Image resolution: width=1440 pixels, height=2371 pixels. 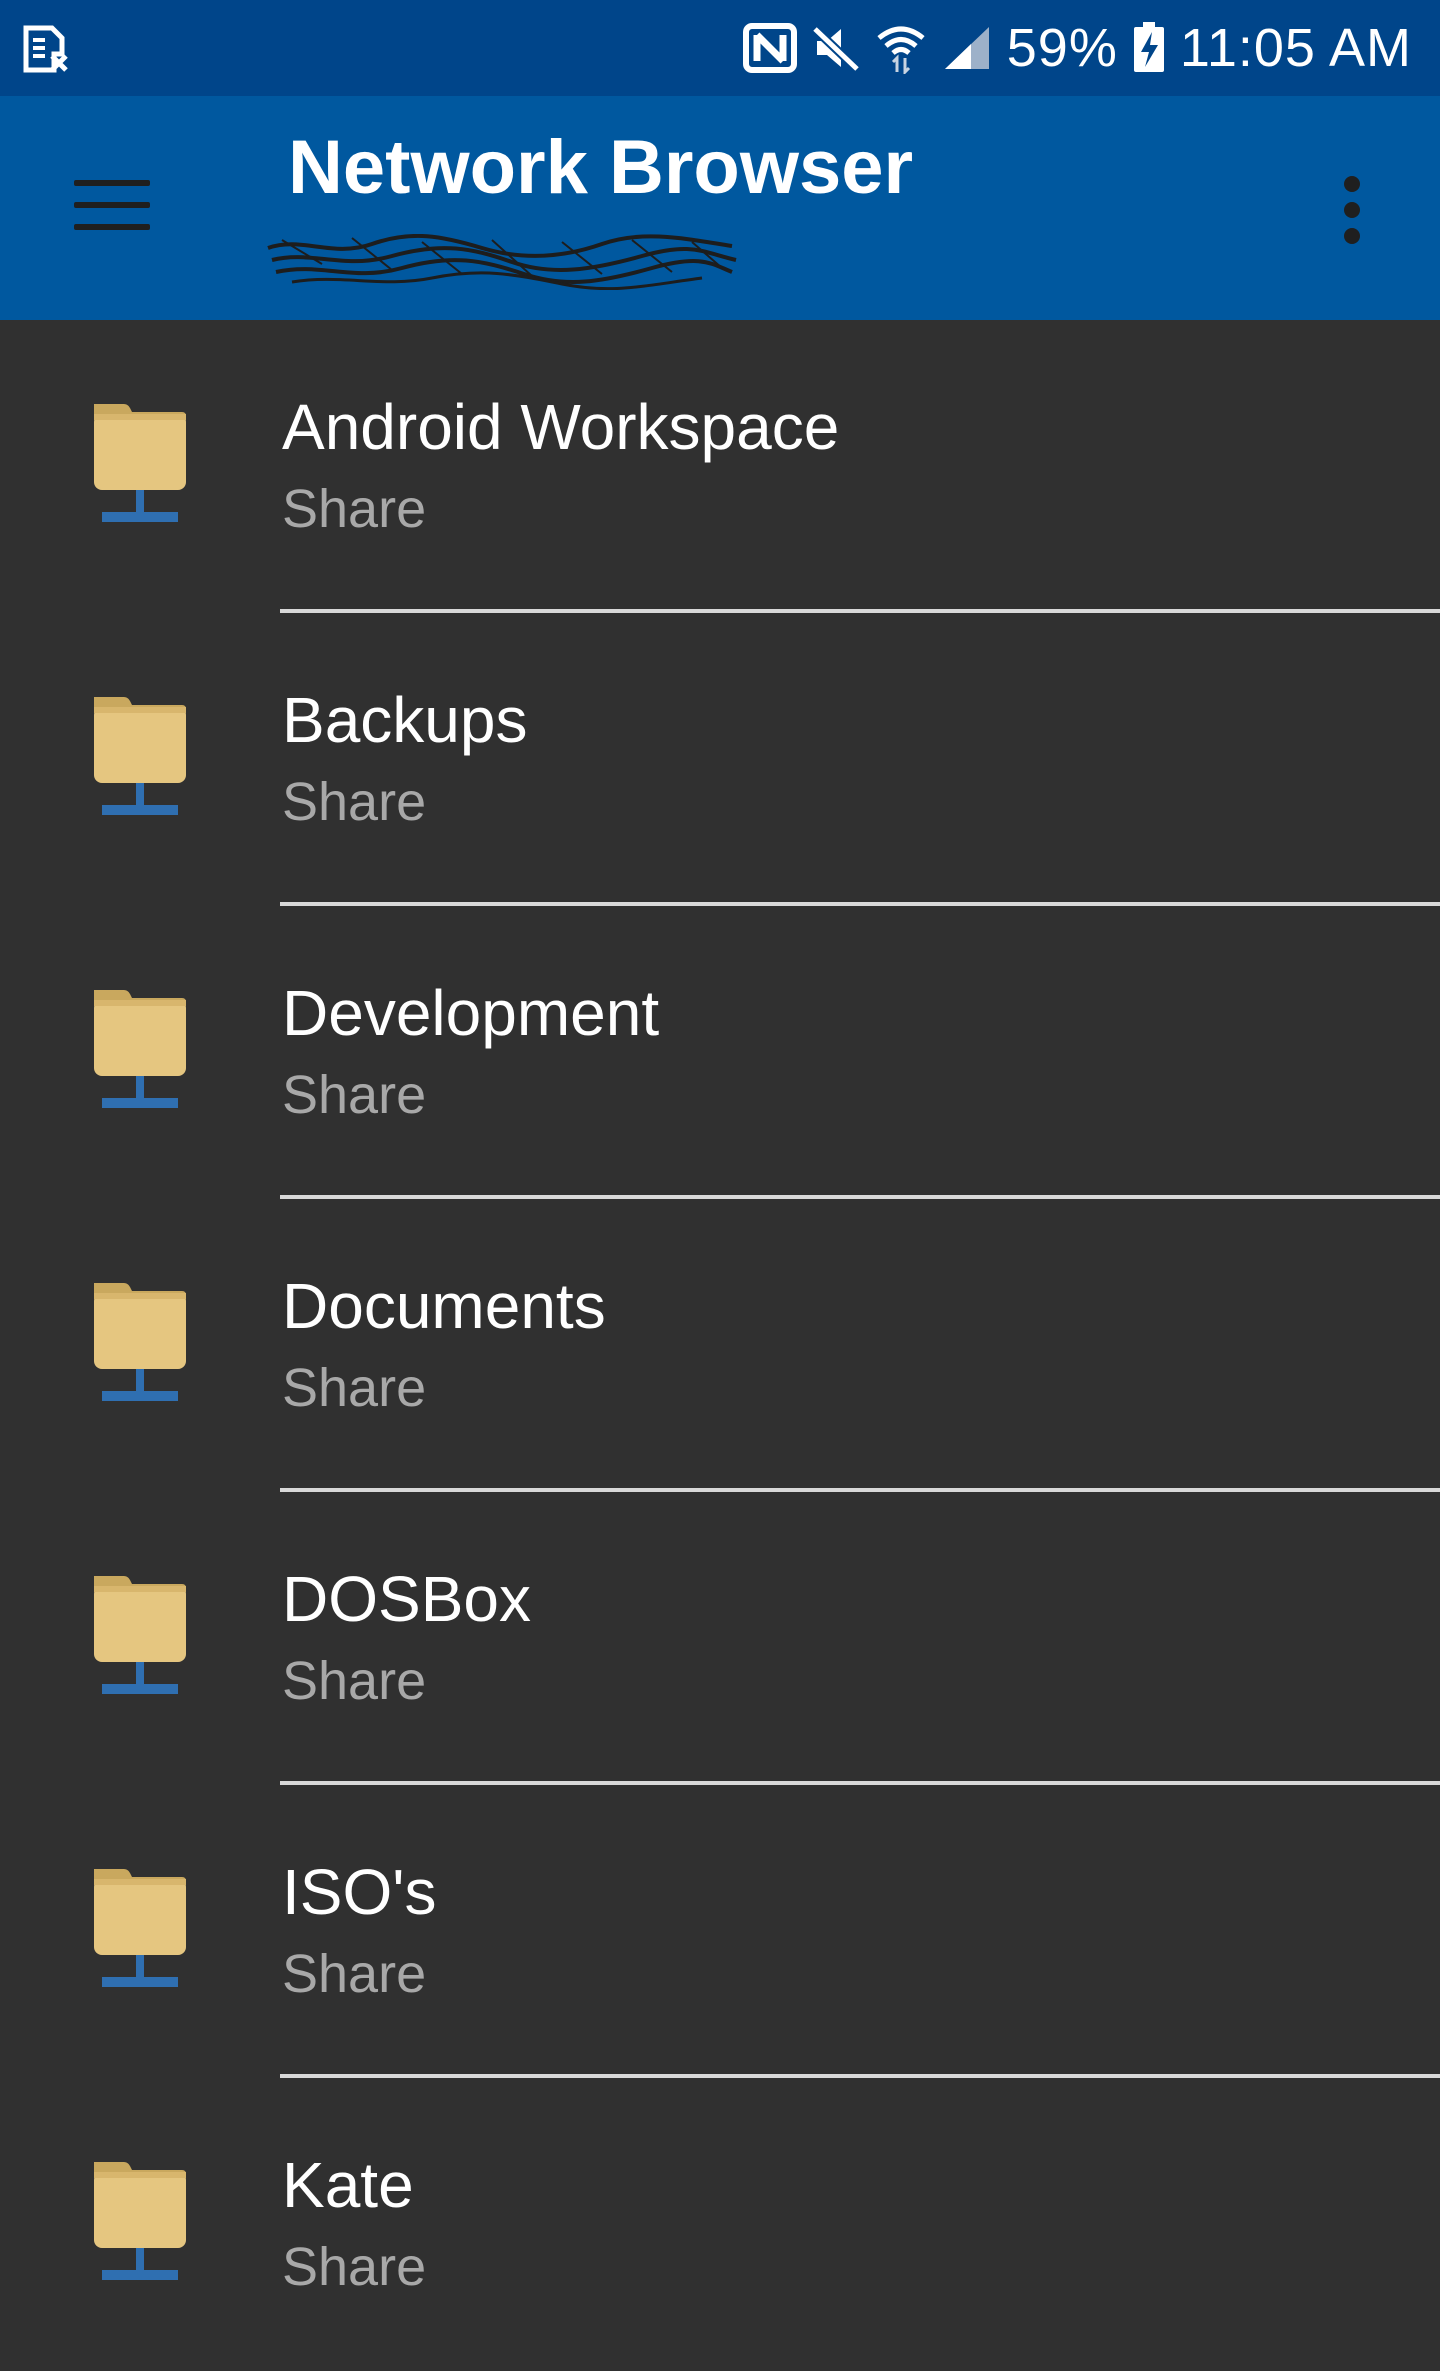 What do you see at coordinates (720, 759) in the screenshot?
I see `list-item: Backups Share` at bounding box center [720, 759].